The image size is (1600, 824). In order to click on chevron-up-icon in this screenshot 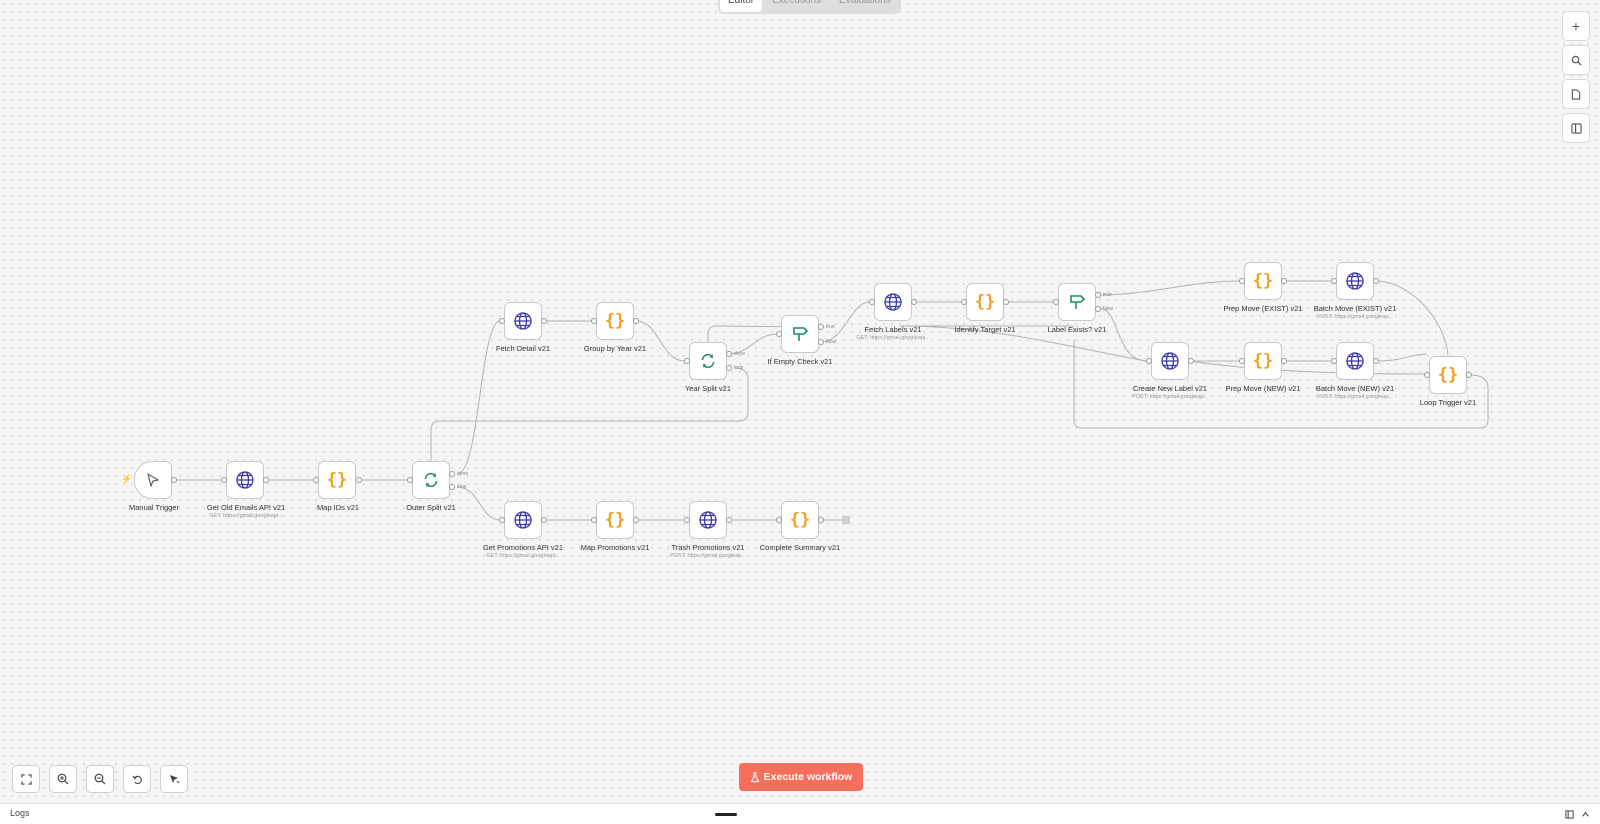, I will do `click(1585, 814)`.